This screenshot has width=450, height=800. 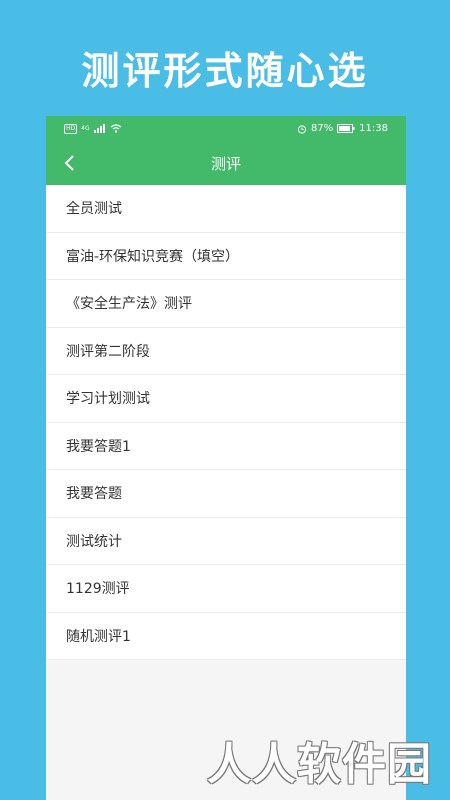 I want to click on battery-percent: 87%, so click(x=322, y=128).